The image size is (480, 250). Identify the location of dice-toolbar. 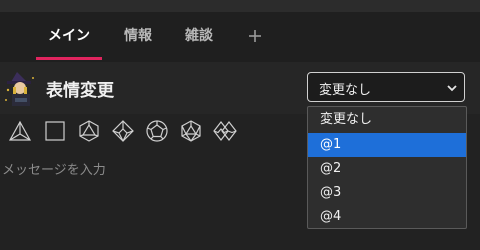
(150, 132).